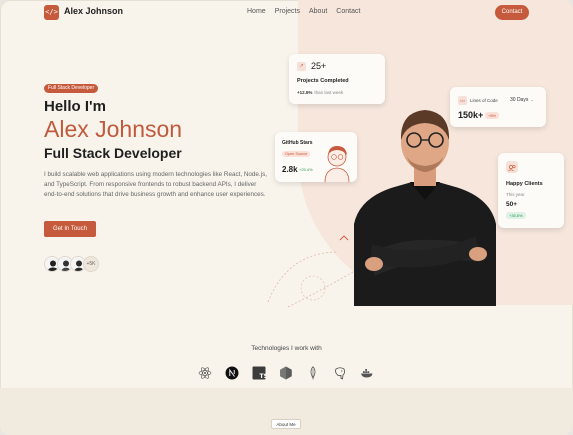  What do you see at coordinates (113, 129) in the screenshot?
I see `hero-name: Alex Johnson` at bounding box center [113, 129].